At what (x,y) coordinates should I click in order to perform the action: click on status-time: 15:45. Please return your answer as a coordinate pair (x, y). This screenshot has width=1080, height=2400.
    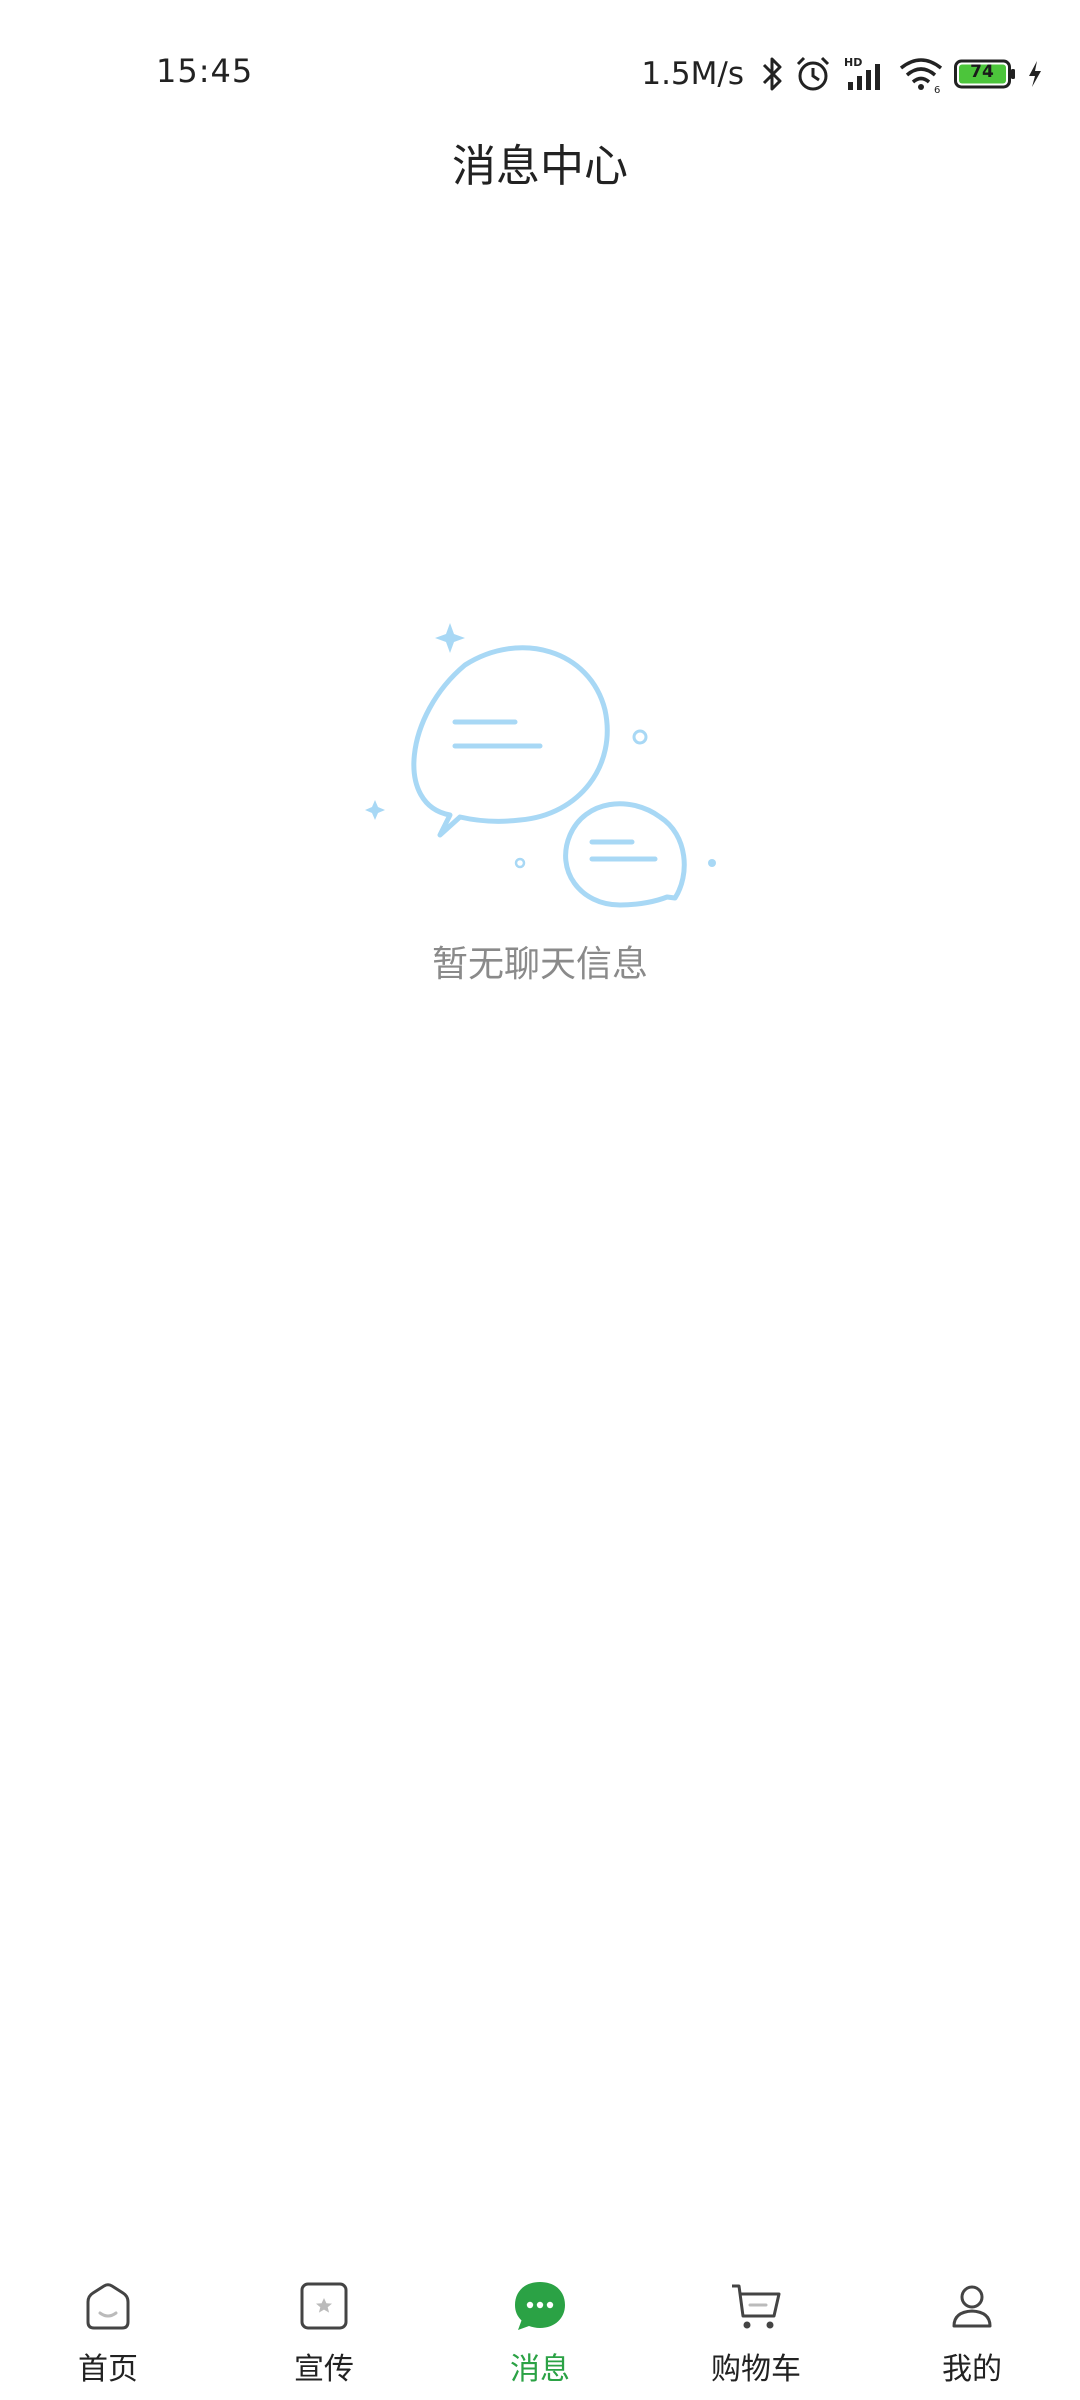
    Looking at the image, I should click on (205, 71).